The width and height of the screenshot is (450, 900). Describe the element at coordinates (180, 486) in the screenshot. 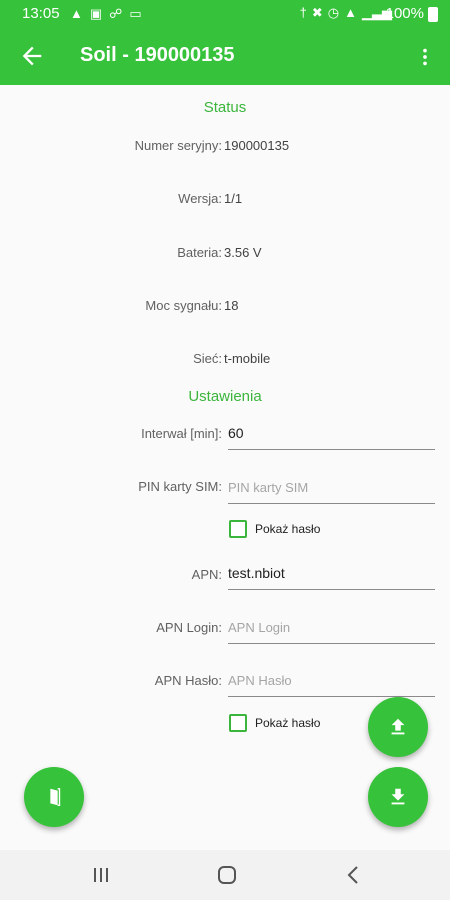

I see `pin-label: PIN karty SIM:` at that location.